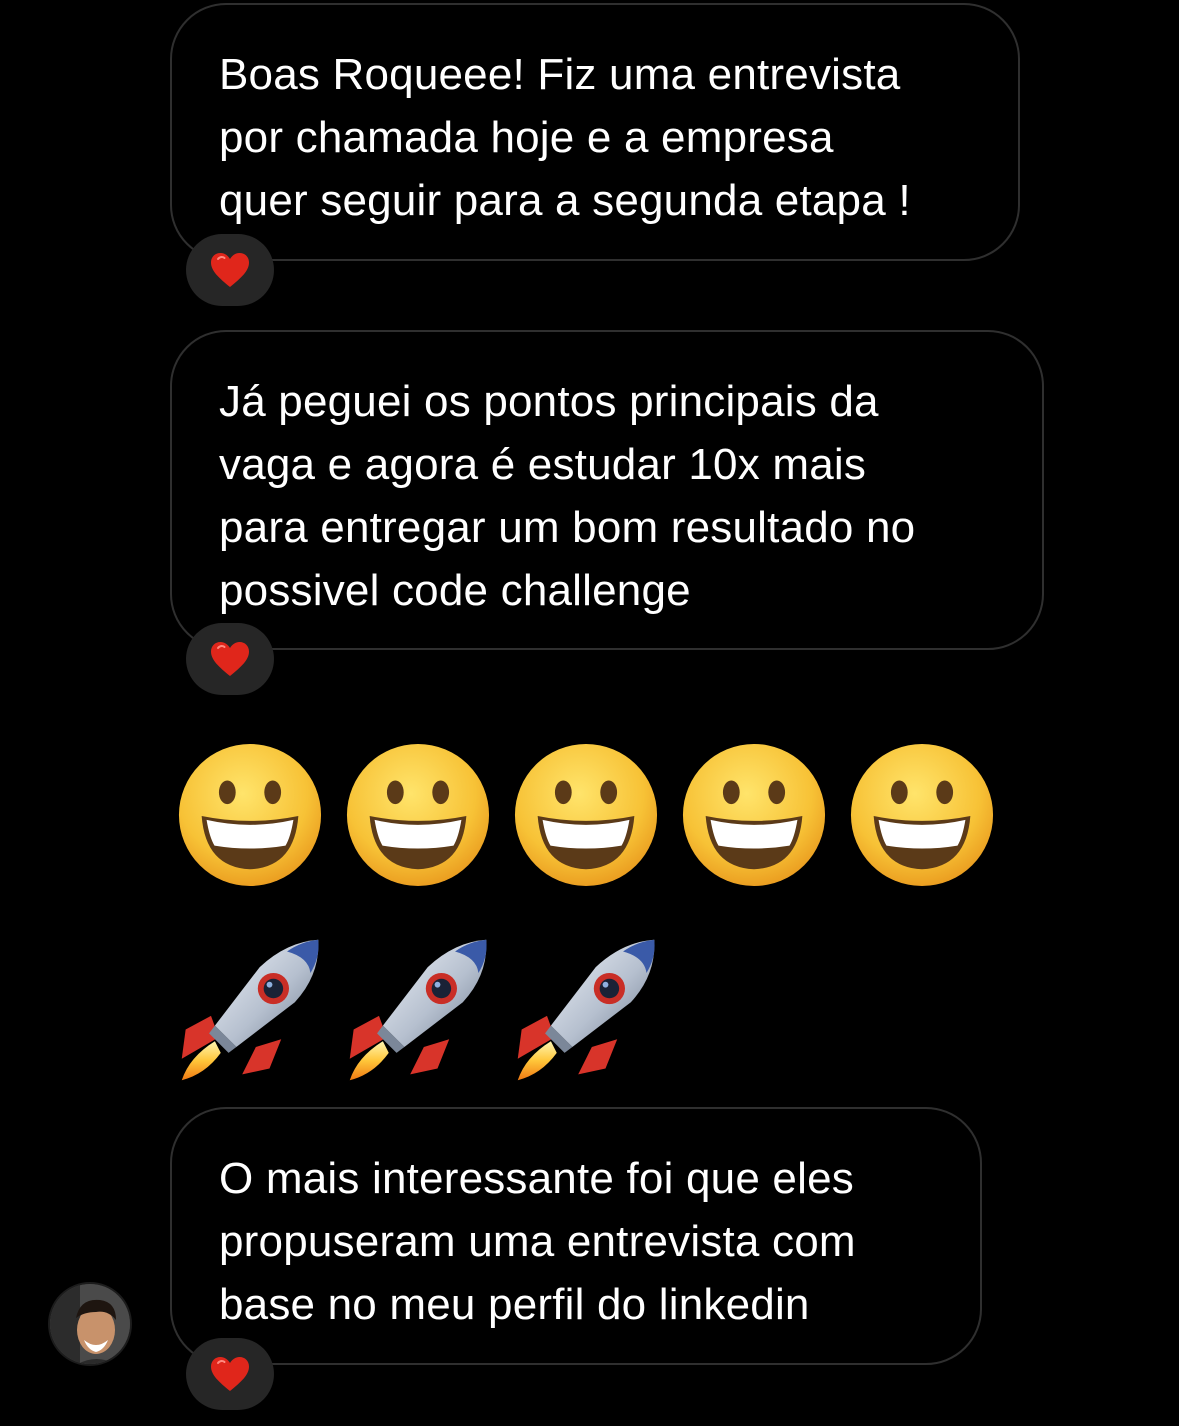 The image size is (1179, 1426). I want to click on emoji-message-grinning, so click(596, 815).